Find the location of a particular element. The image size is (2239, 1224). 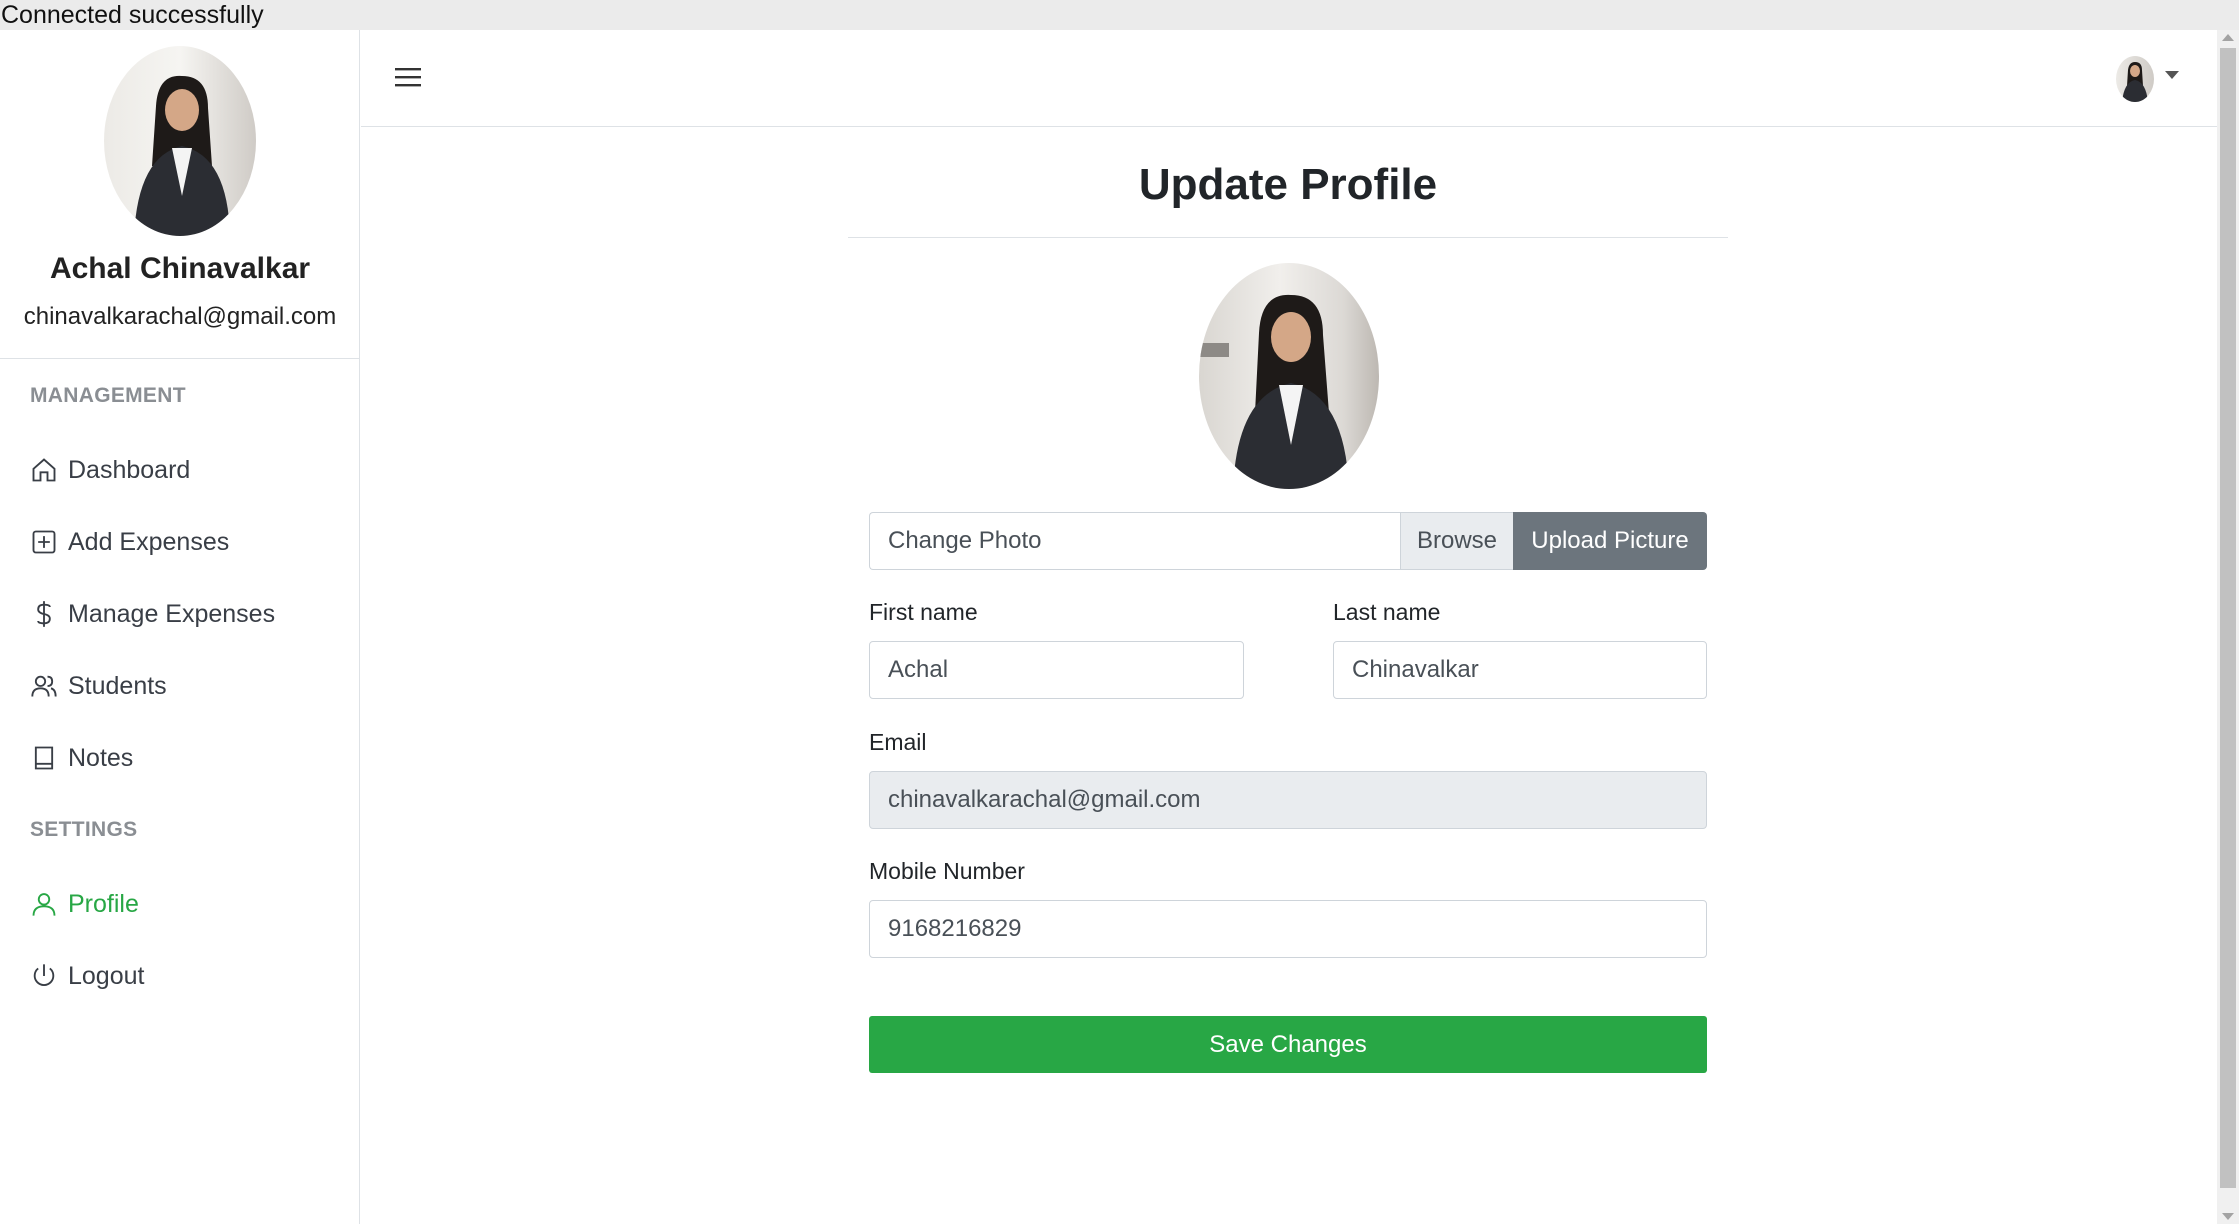

sidebar-item-label: Add Expenses is located at coordinates (149, 541).